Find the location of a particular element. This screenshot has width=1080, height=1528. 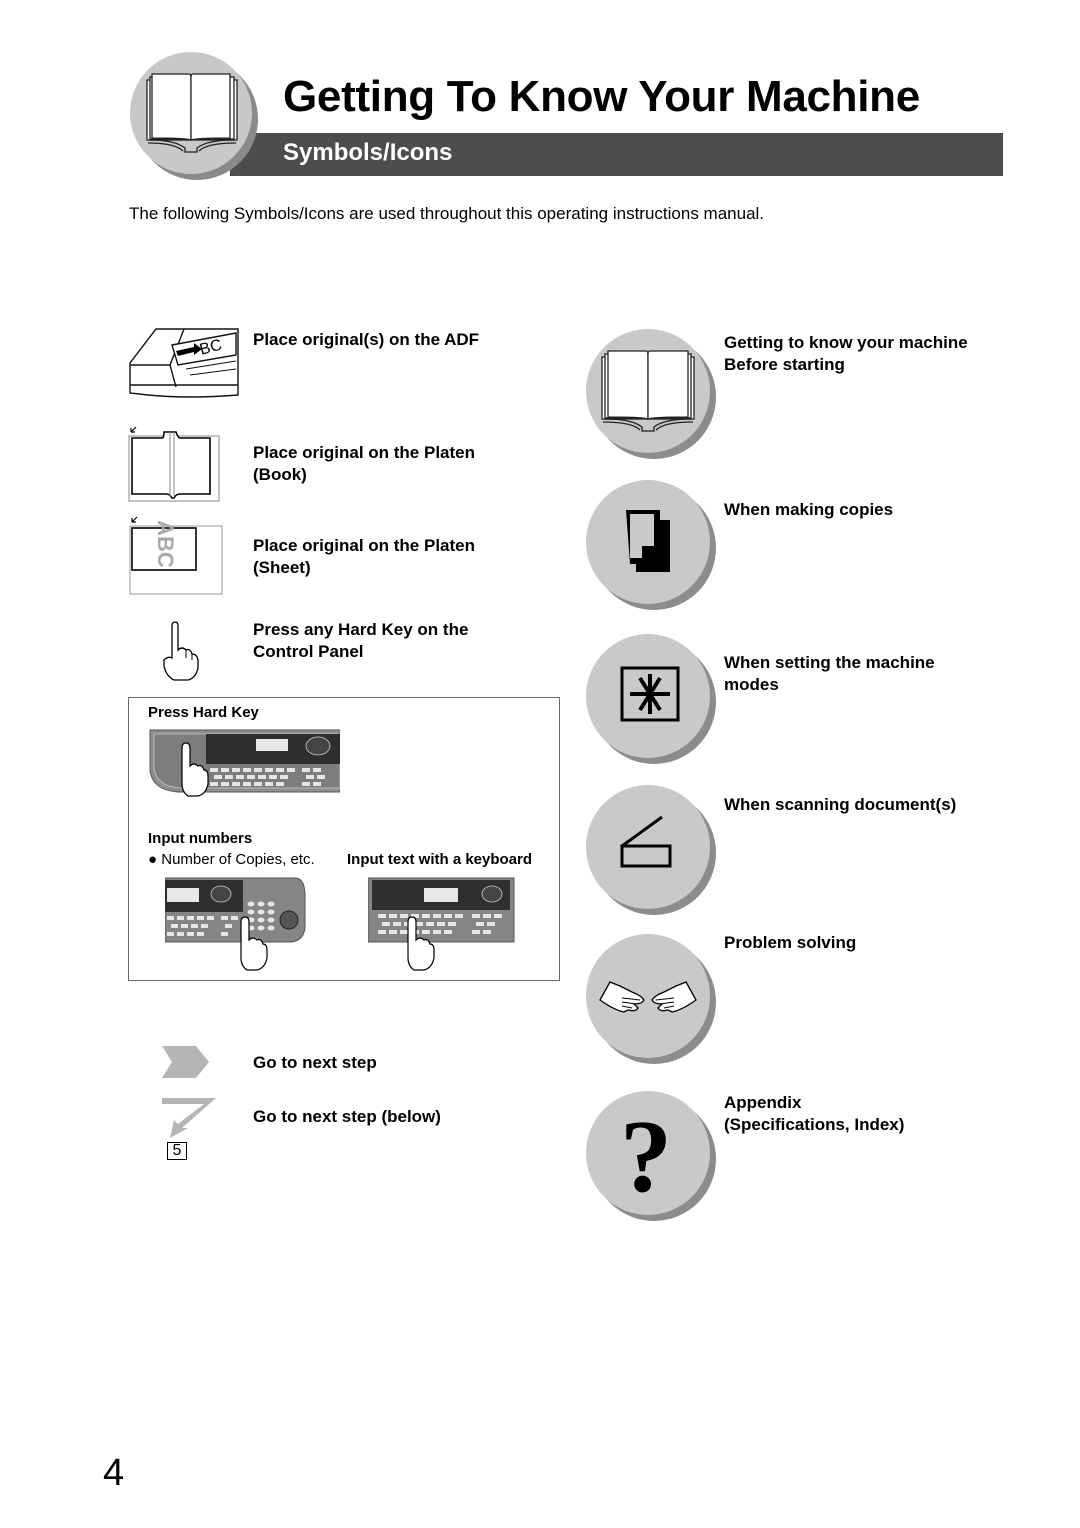

platen-book-label: Place original on the Platen (Book) is located at coordinates (364, 463).